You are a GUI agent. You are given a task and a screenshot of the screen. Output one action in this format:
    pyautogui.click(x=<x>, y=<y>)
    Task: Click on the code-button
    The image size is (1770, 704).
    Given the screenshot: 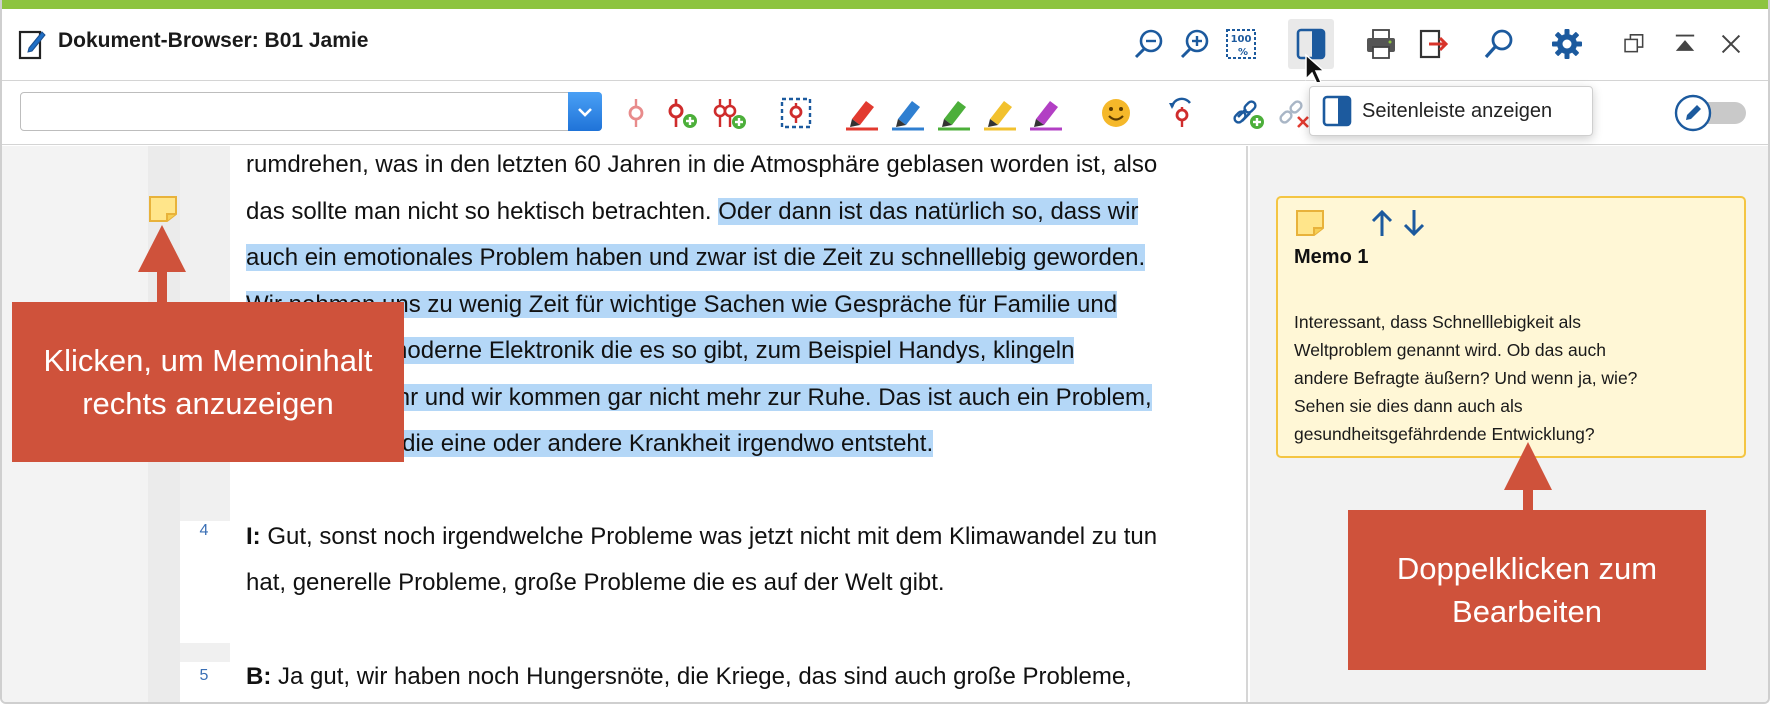 What is the action you would take?
    pyautogui.click(x=636, y=113)
    